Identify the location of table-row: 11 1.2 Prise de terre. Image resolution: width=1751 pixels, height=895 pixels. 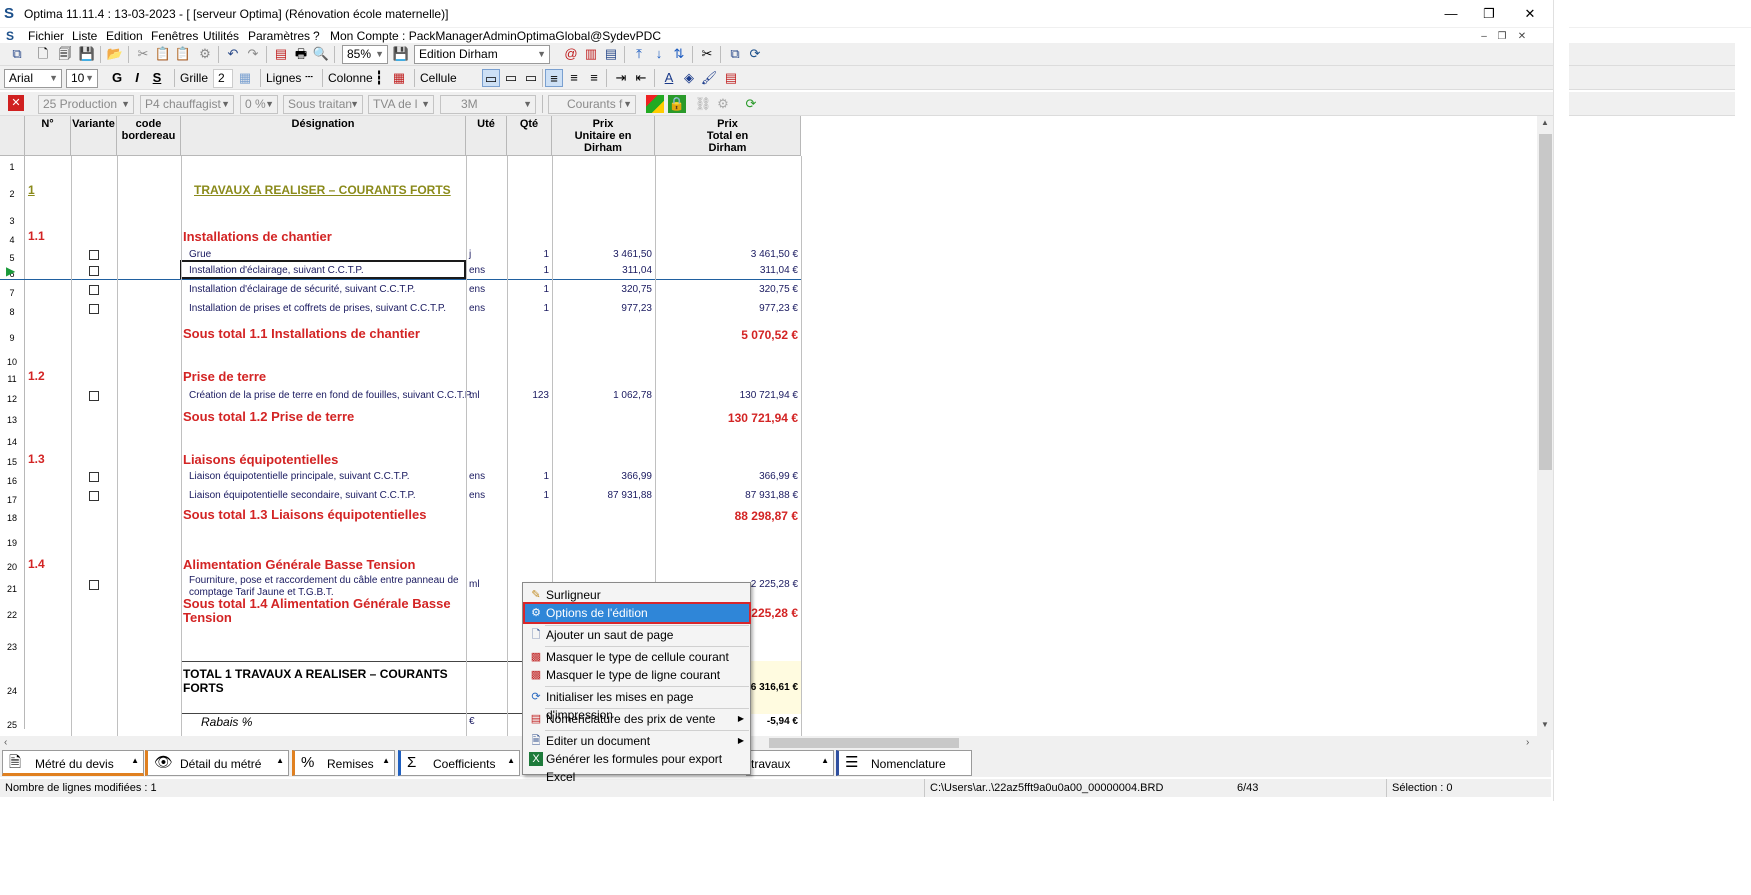
(400, 375).